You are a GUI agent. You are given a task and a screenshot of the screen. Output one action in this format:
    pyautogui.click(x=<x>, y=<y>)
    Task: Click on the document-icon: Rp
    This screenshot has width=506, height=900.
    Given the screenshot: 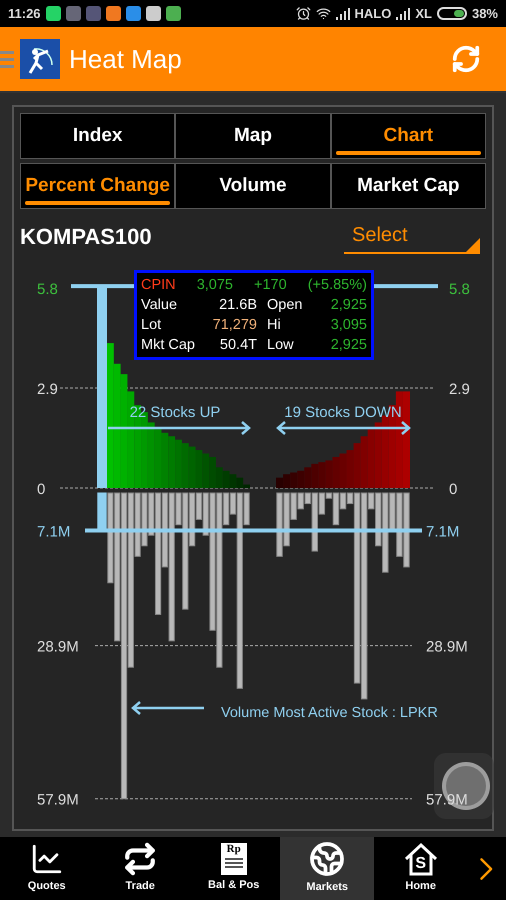 What is the action you would take?
    pyautogui.click(x=233, y=859)
    